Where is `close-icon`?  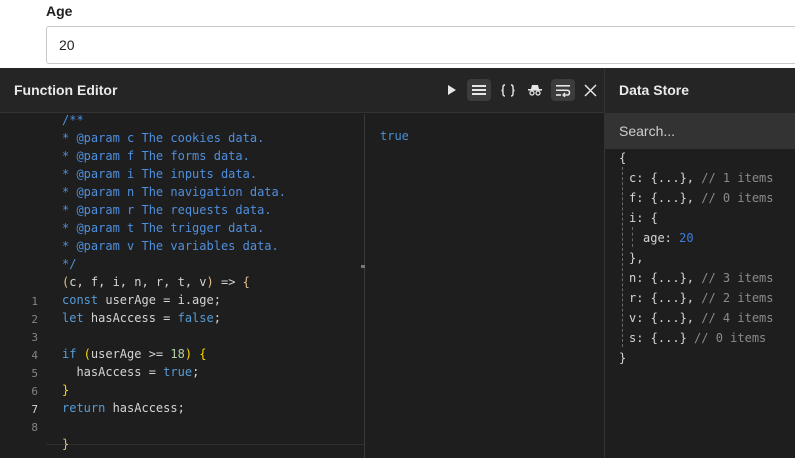 close-icon is located at coordinates (590, 90).